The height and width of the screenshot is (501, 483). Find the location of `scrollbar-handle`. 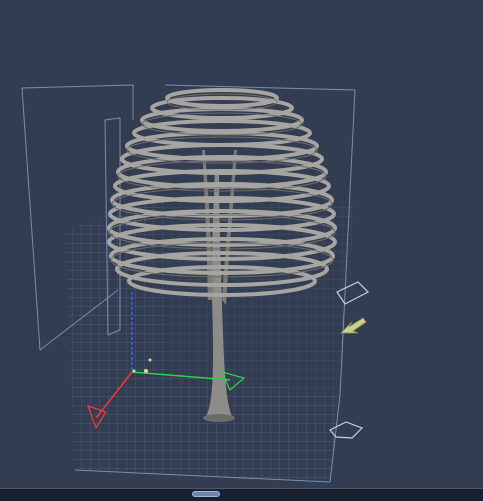

scrollbar-handle is located at coordinates (206, 494).